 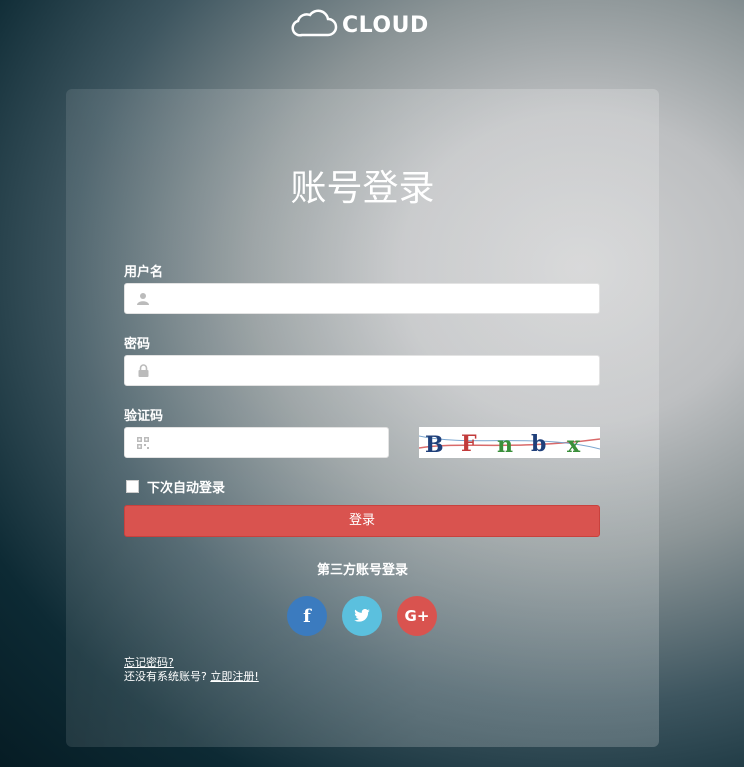 What do you see at coordinates (186, 488) in the screenshot?
I see `remember-label: 下次自动登录` at bounding box center [186, 488].